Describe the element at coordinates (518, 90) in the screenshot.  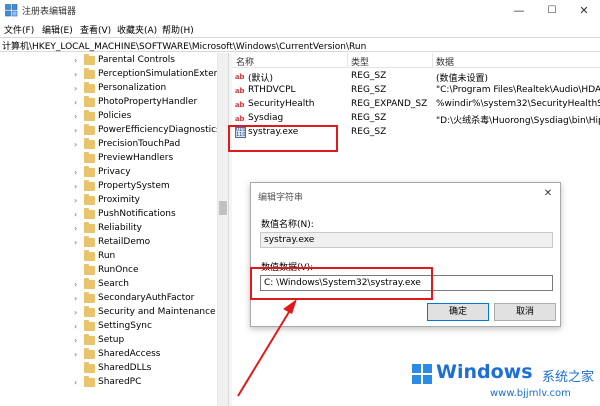
I see `value-data: "C:\Program Files\Realtek\Audio\HDA\R` at that location.